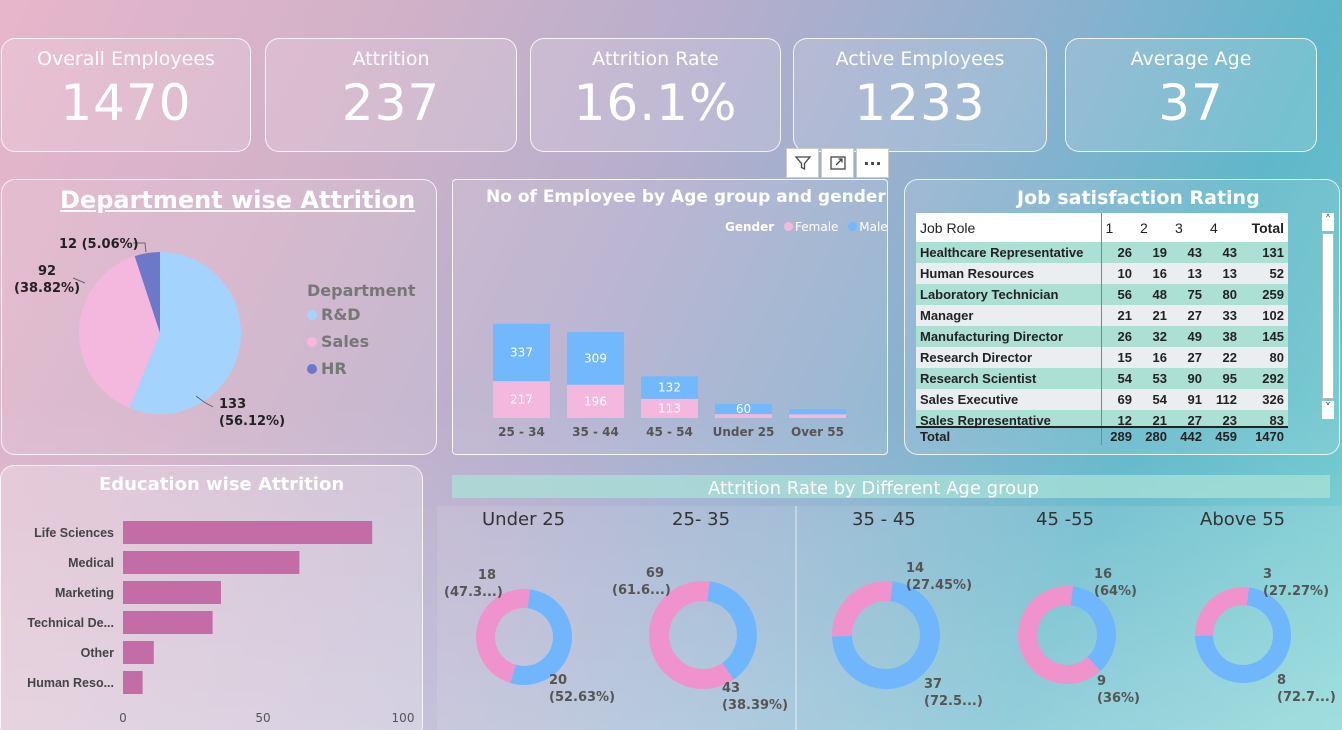 This screenshot has height=730, width=1342. Describe the element at coordinates (1306, 689) in the screenshot. I see `donut-label-bottom: 8 (72.7...)` at that location.